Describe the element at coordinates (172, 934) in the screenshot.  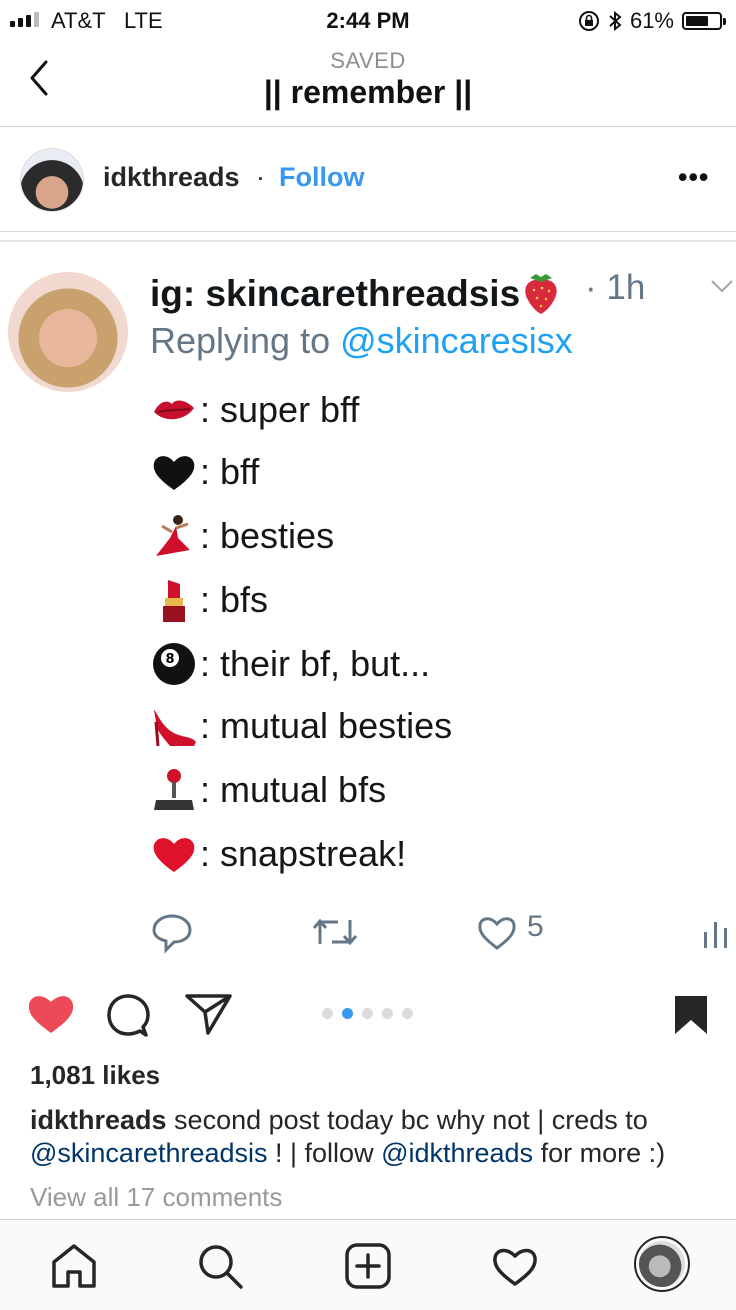
I see `reply-icon` at that location.